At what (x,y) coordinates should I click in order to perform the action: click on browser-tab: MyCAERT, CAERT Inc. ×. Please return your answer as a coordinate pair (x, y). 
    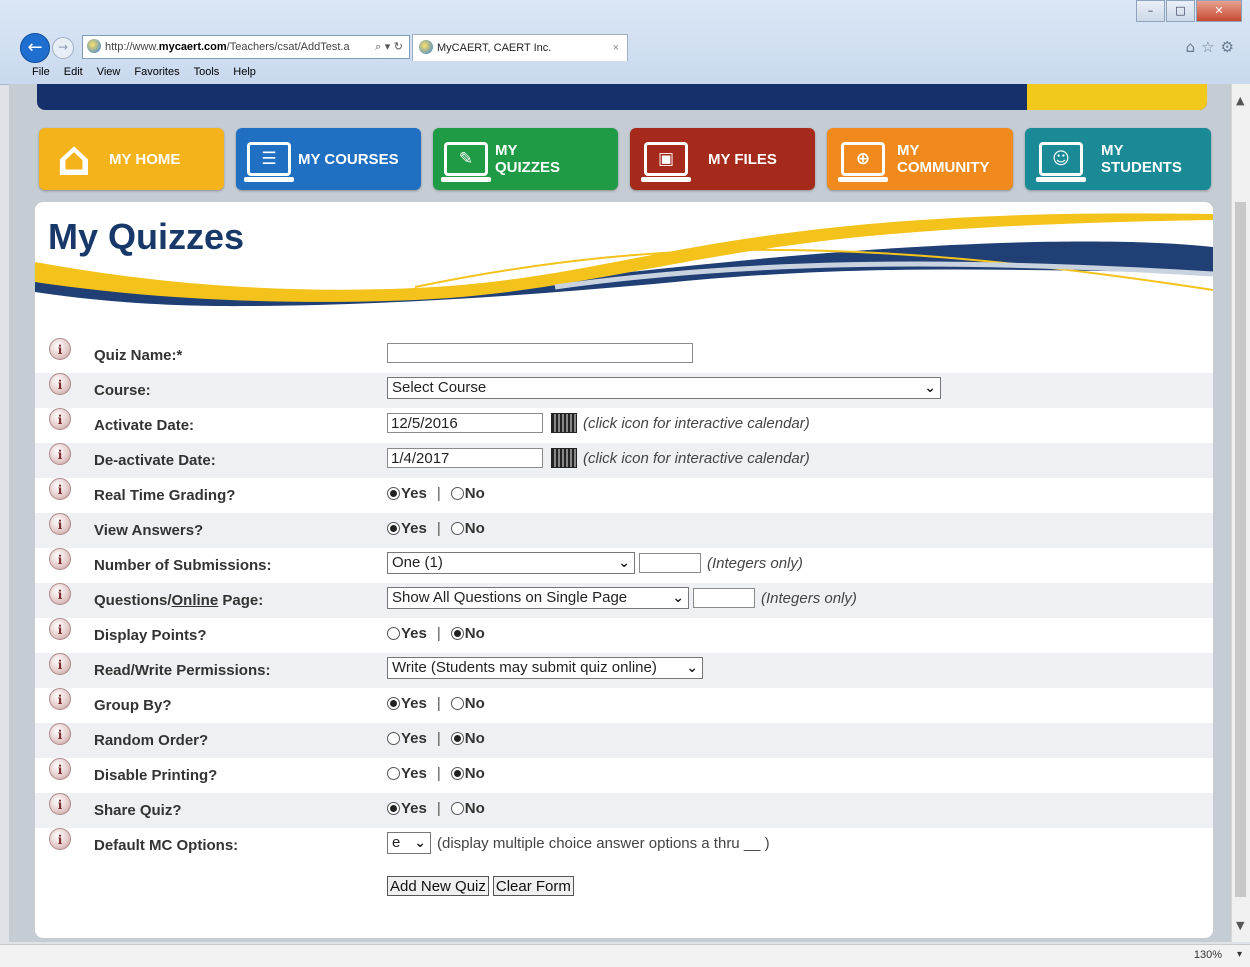
    Looking at the image, I should click on (520, 47).